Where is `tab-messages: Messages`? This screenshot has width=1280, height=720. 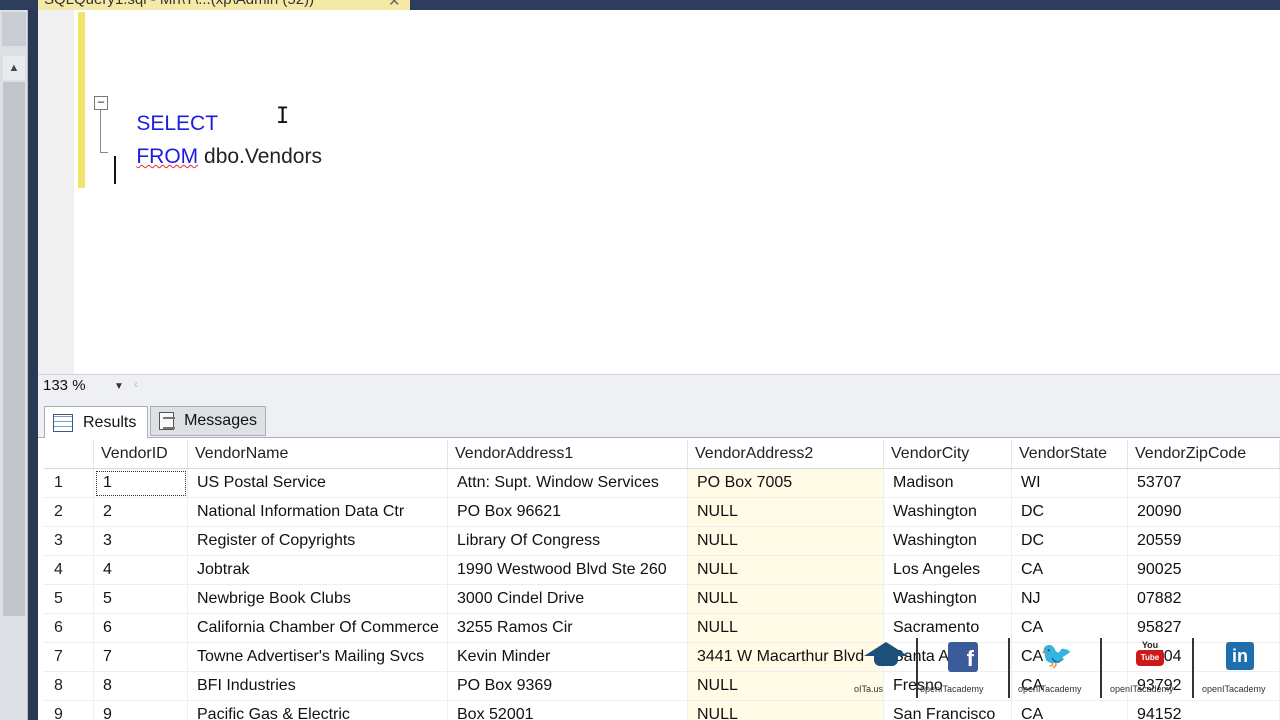
tab-messages: Messages is located at coordinates (208, 421).